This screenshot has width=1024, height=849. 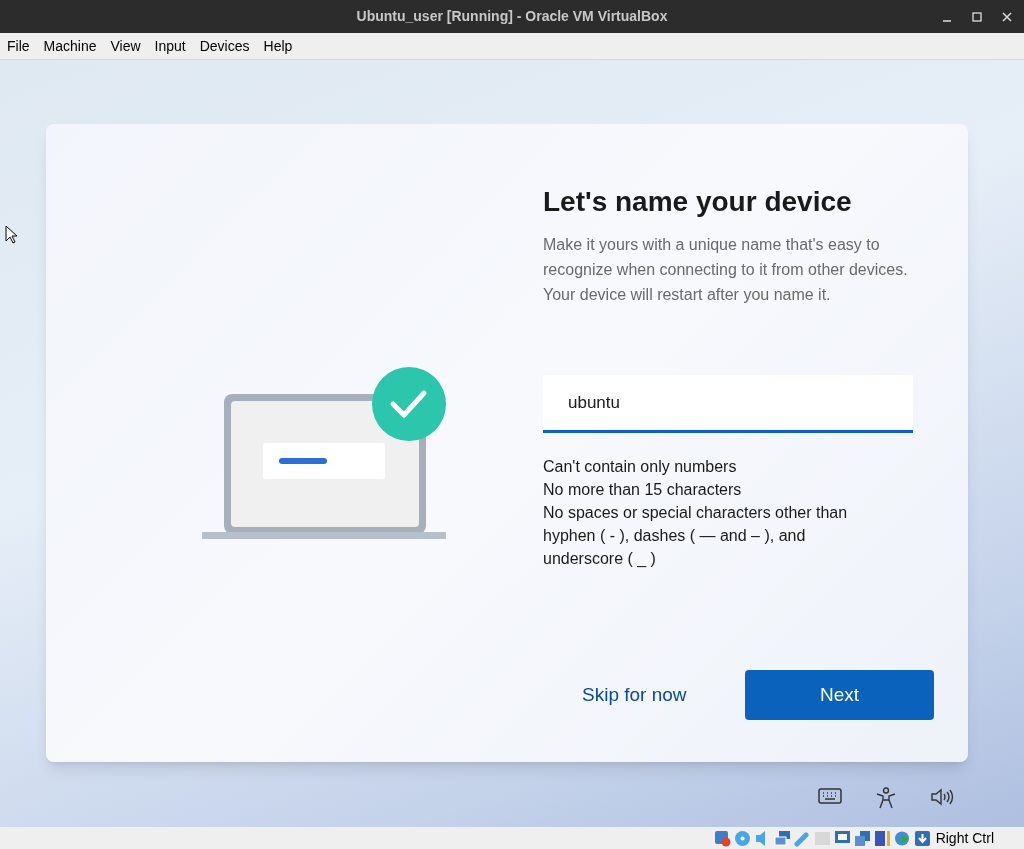 What do you see at coordinates (224, 46) in the screenshot?
I see `menu-item: Devices` at bounding box center [224, 46].